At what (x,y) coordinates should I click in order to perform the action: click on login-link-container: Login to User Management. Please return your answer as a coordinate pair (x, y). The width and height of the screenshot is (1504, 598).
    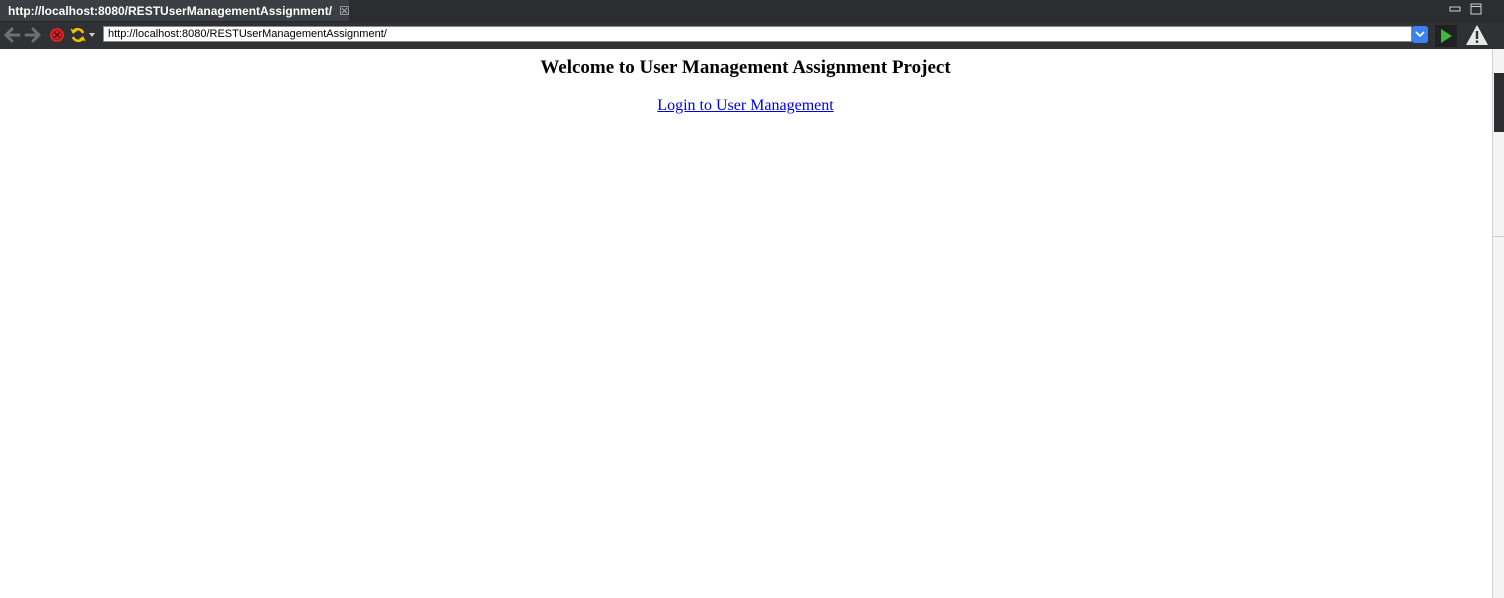
    Looking at the image, I should click on (745, 106).